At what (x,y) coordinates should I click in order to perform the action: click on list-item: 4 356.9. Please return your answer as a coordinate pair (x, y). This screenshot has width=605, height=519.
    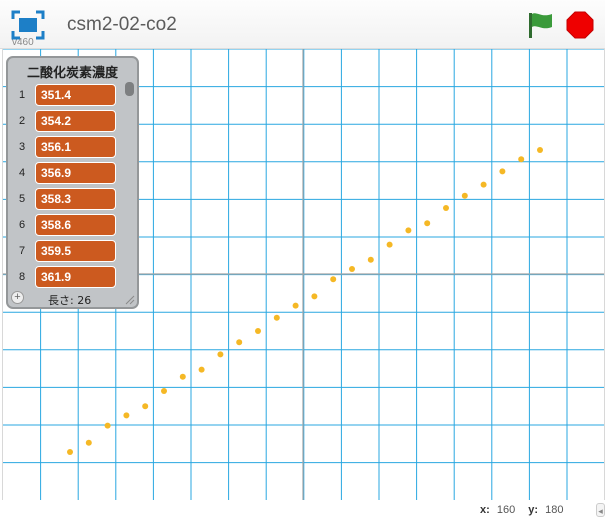
    Looking at the image, I should click on (68, 174).